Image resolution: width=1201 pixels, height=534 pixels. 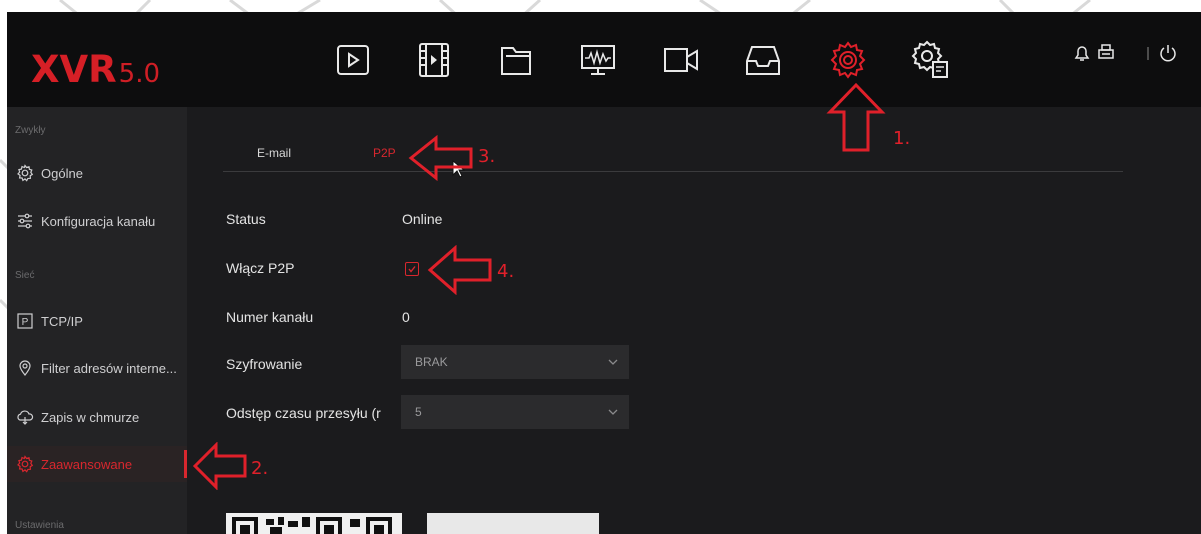 I want to click on logo-brand: XVR, so click(x=74, y=69).